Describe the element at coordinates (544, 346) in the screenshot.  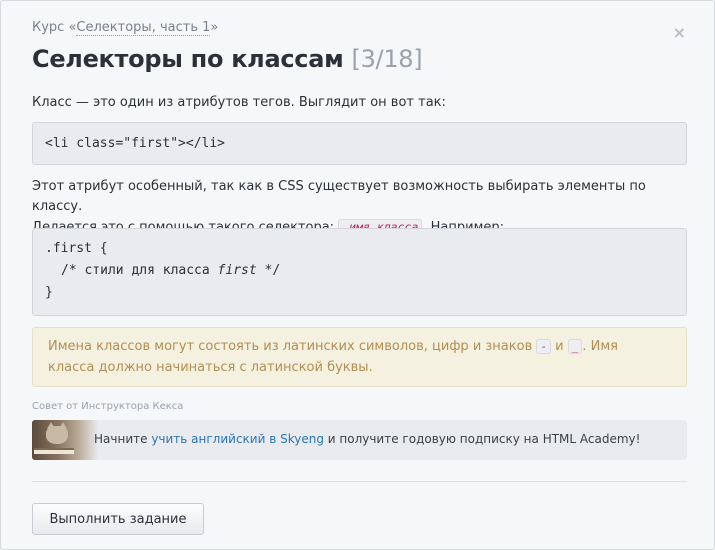
I see `hint-key-dash: -` at that location.